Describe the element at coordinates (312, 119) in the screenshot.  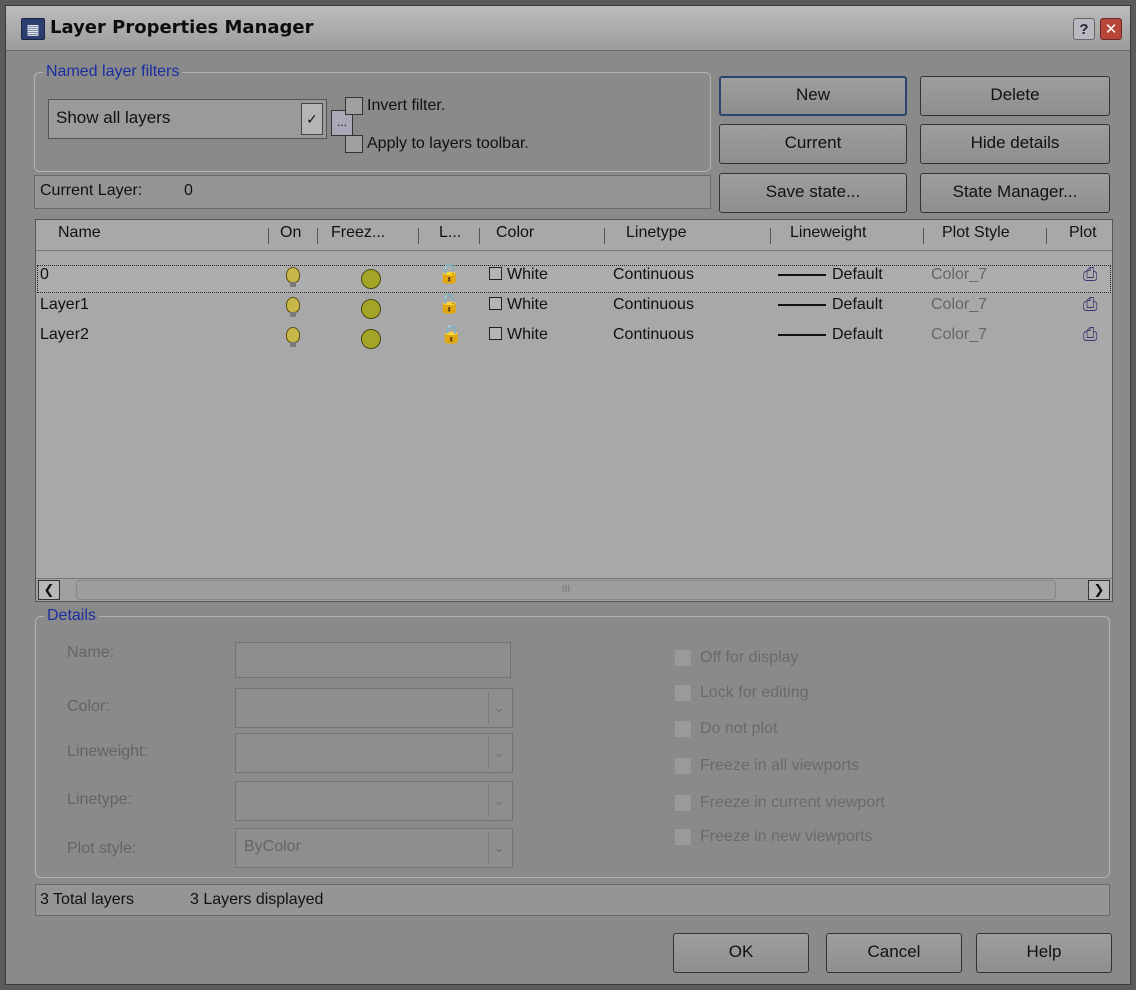
I see `chevron-down-icon: ✓` at that location.